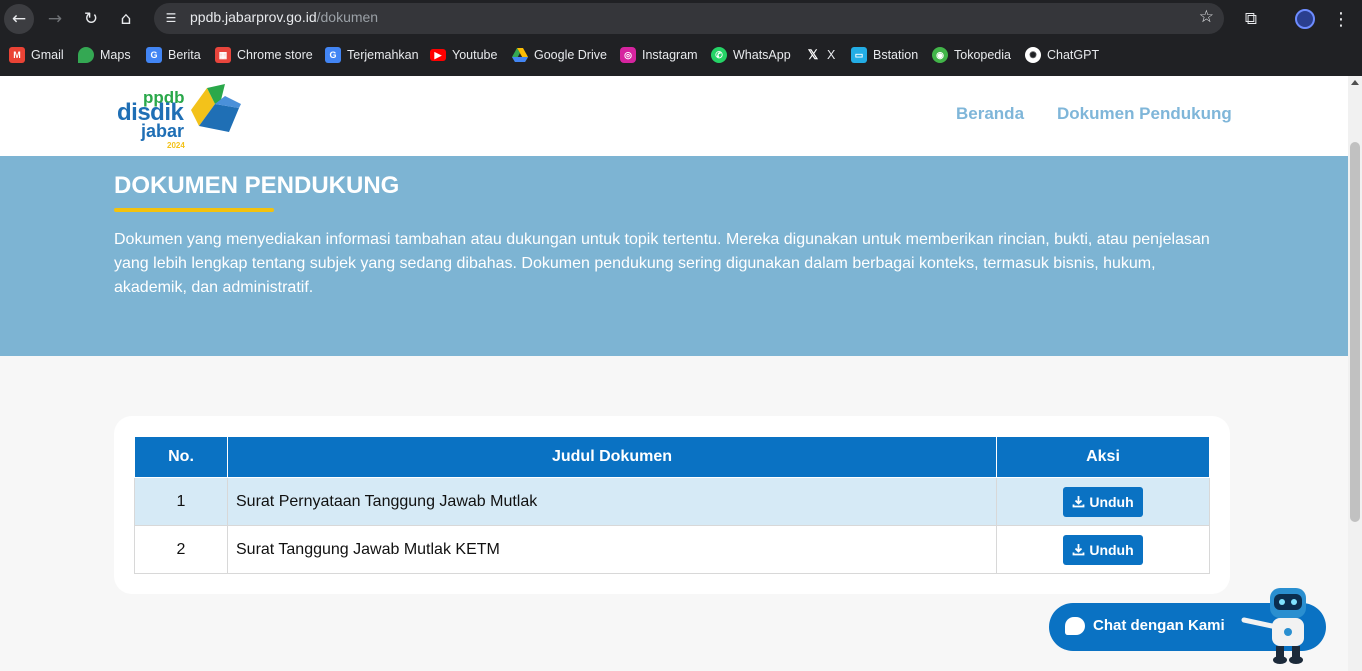 Image resolution: width=1362 pixels, height=671 pixels. What do you see at coordinates (990, 114) in the screenshot?
I see `nav-beranda: Beranda` at bounding box center [990, 114].